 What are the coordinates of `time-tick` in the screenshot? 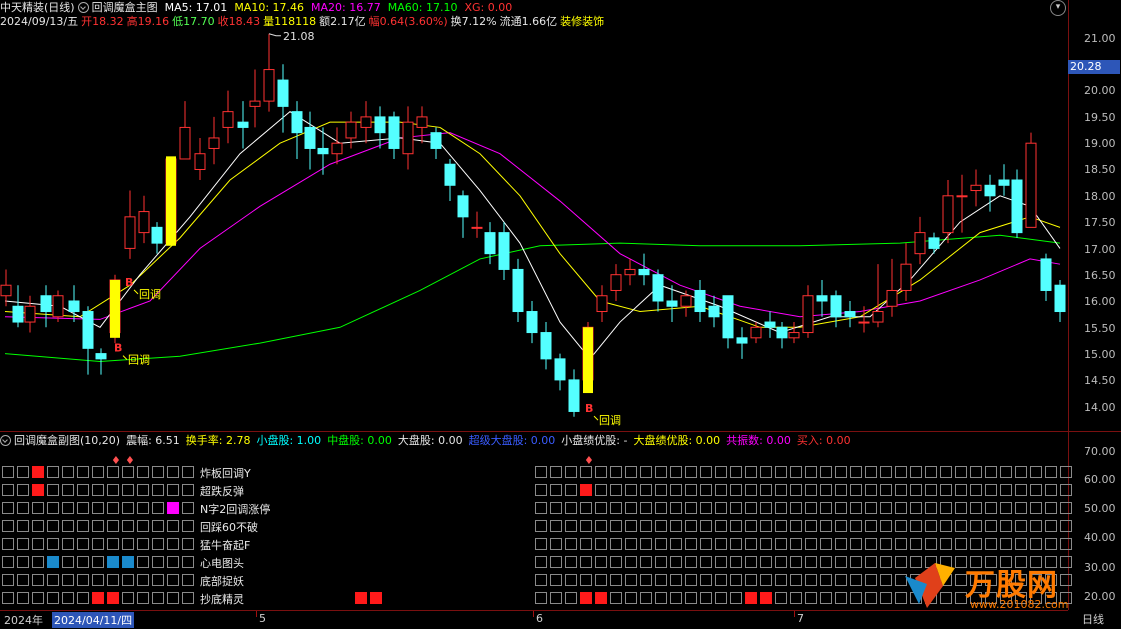 It's located at (533, 614).